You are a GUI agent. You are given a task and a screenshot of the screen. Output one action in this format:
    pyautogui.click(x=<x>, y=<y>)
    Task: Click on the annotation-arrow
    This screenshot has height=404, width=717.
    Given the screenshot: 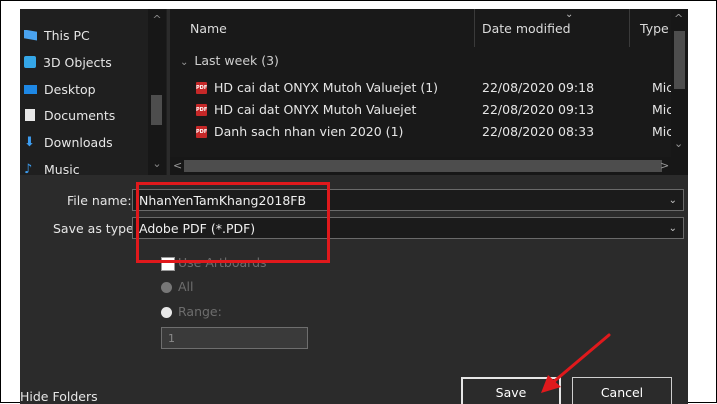 What is the action you would take?
    pyautogui.click(x=576, y=363)
    